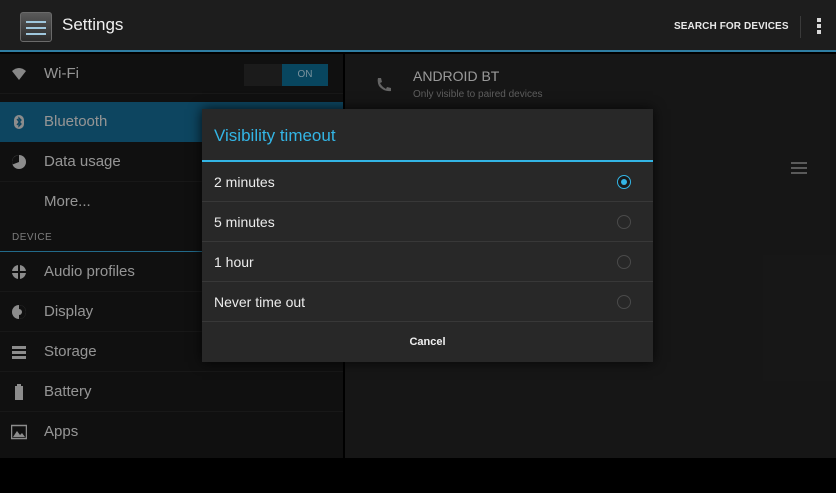 The image size is (836, 493). Describe the element at coordinates (244, 222) in the screenshot. I see `option-label: 5 minutes` at that location.